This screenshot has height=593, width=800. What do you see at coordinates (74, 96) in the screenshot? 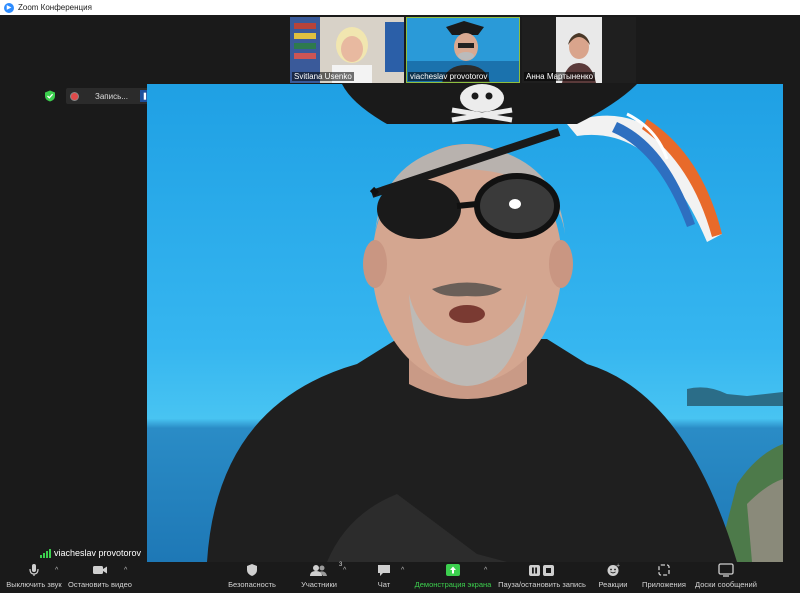
I see `recording-dot-icon` at bounding box center [74, 96].